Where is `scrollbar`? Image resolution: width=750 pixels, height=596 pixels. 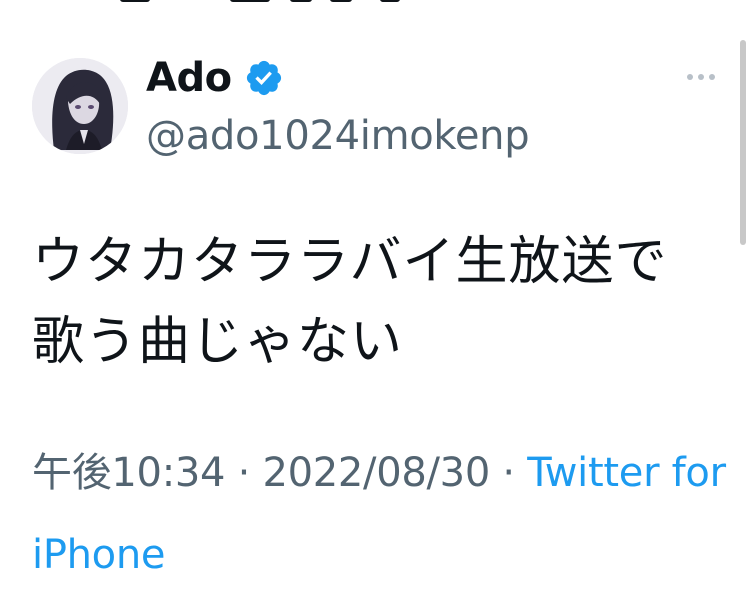 scrollbar is located at coordinates (743, 142).